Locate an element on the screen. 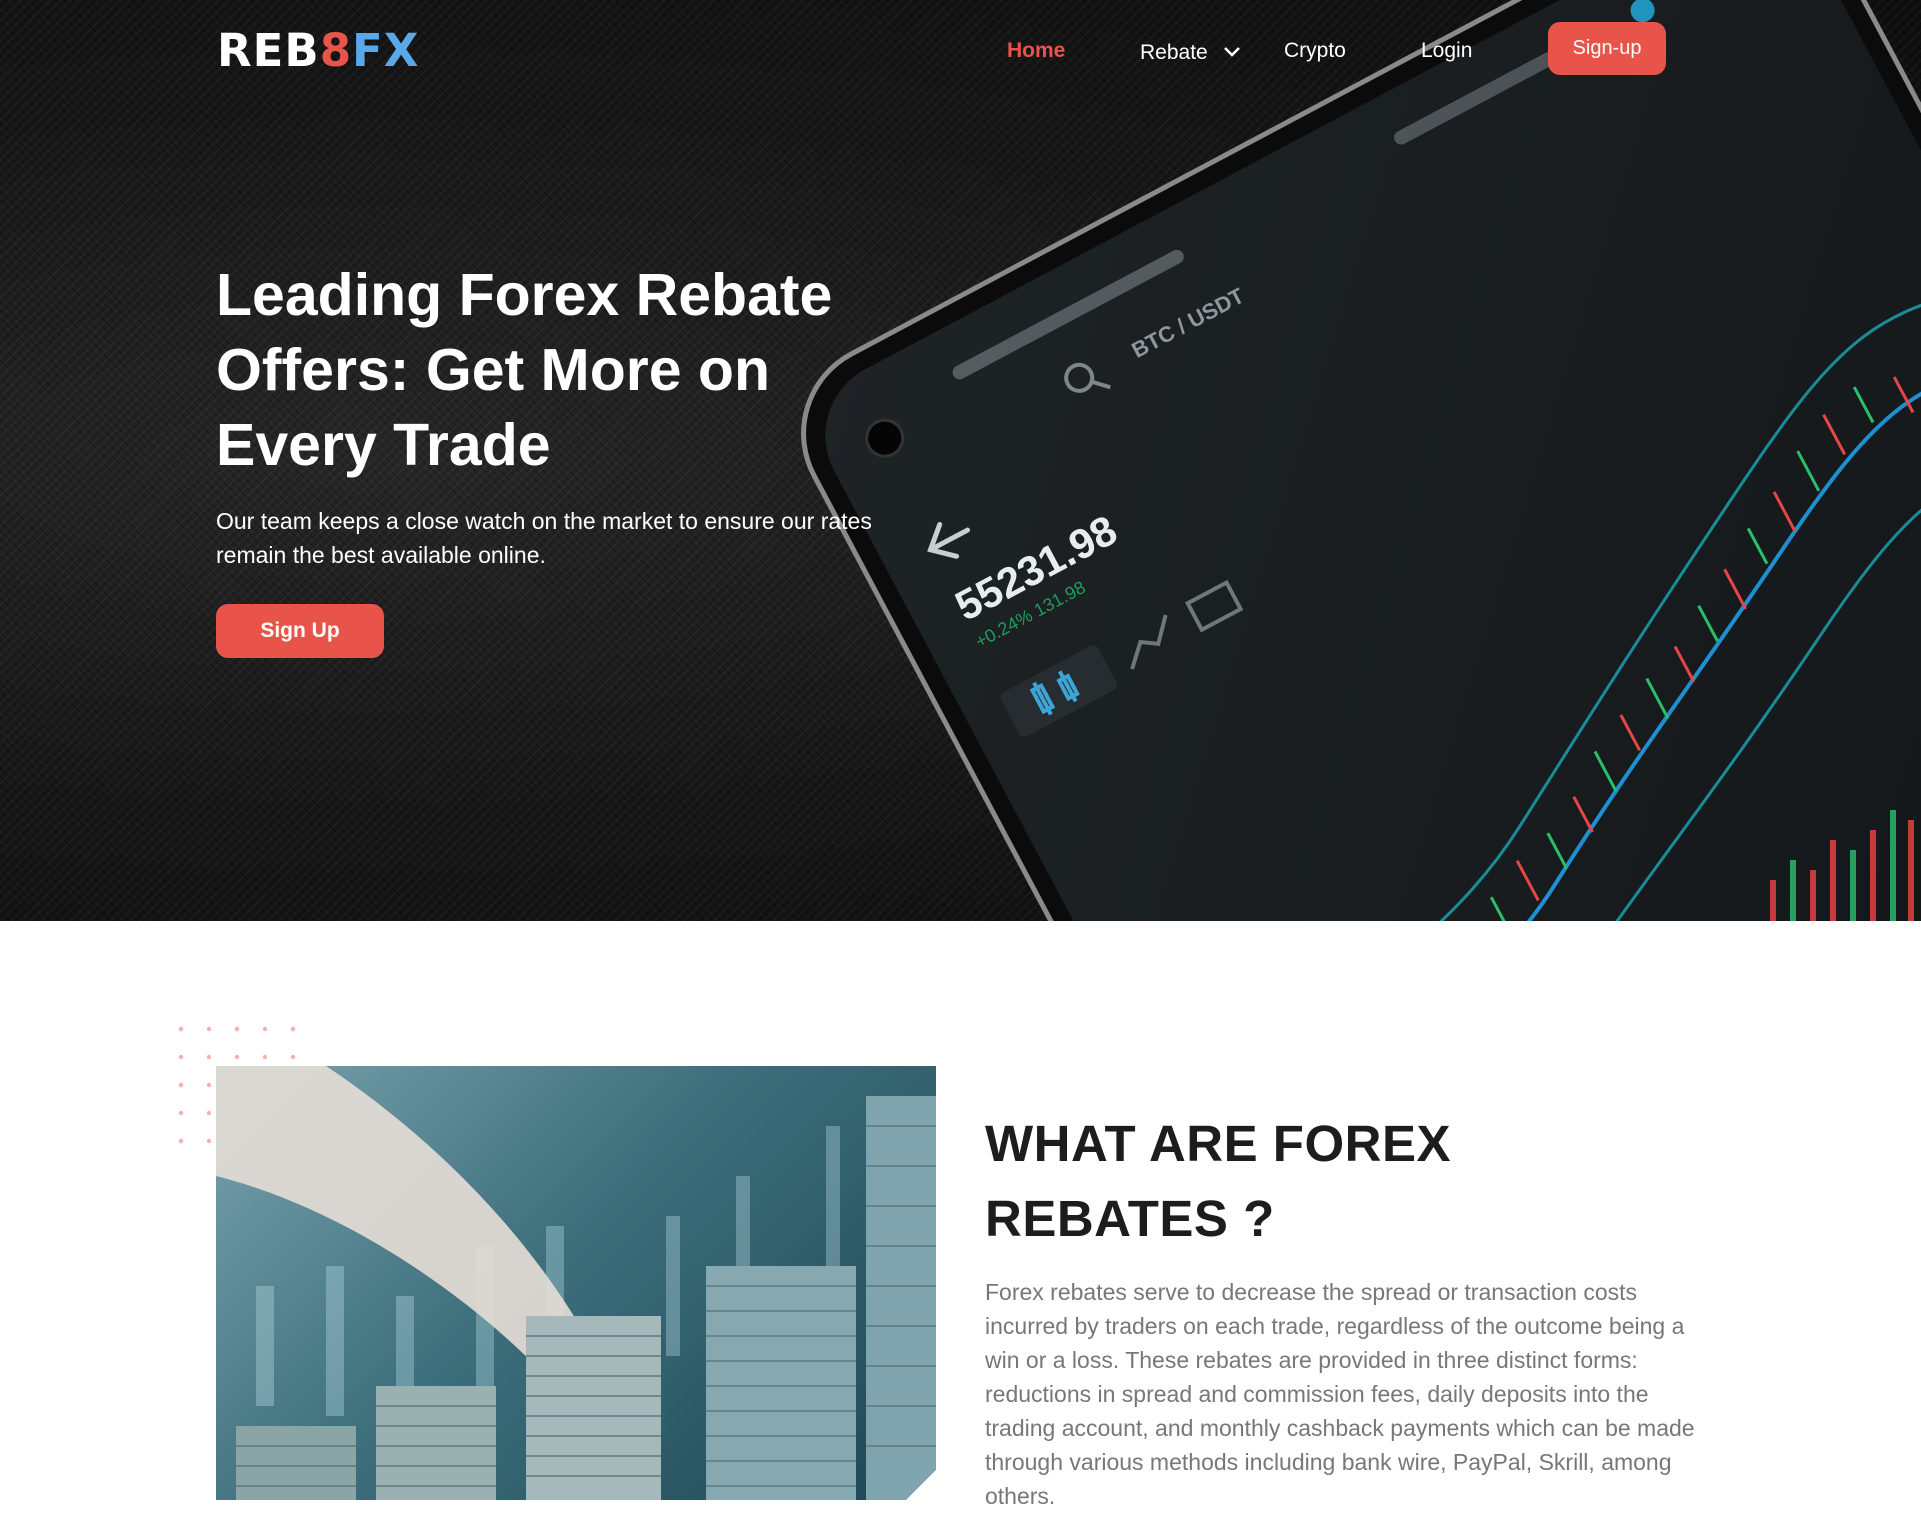  nav-item-label: Home is located at coordinates (1036, 50).